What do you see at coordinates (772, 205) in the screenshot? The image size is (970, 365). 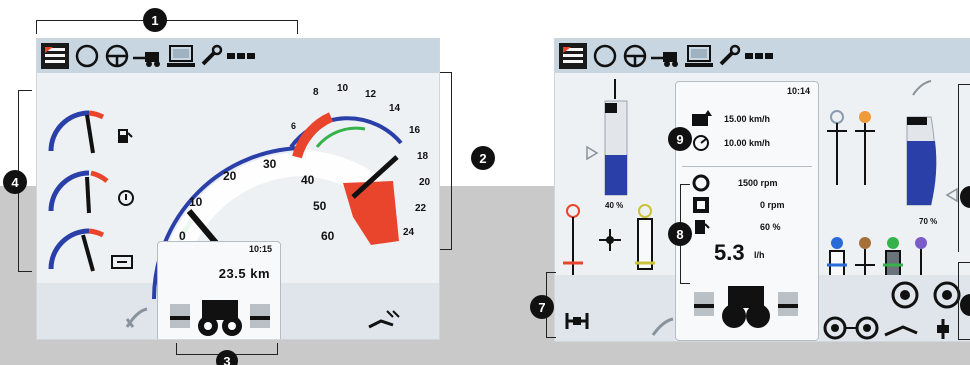 I see `pto-rpm: 0 rpm` at bounding box center [772, 205].